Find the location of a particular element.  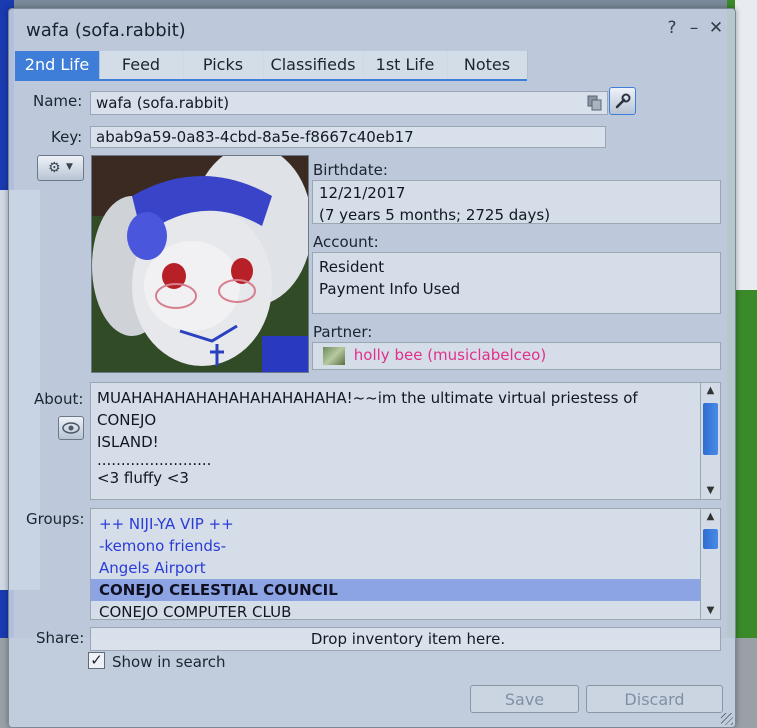

show-in-search-checkbox: ✓ is located at coordinates (96, 660).